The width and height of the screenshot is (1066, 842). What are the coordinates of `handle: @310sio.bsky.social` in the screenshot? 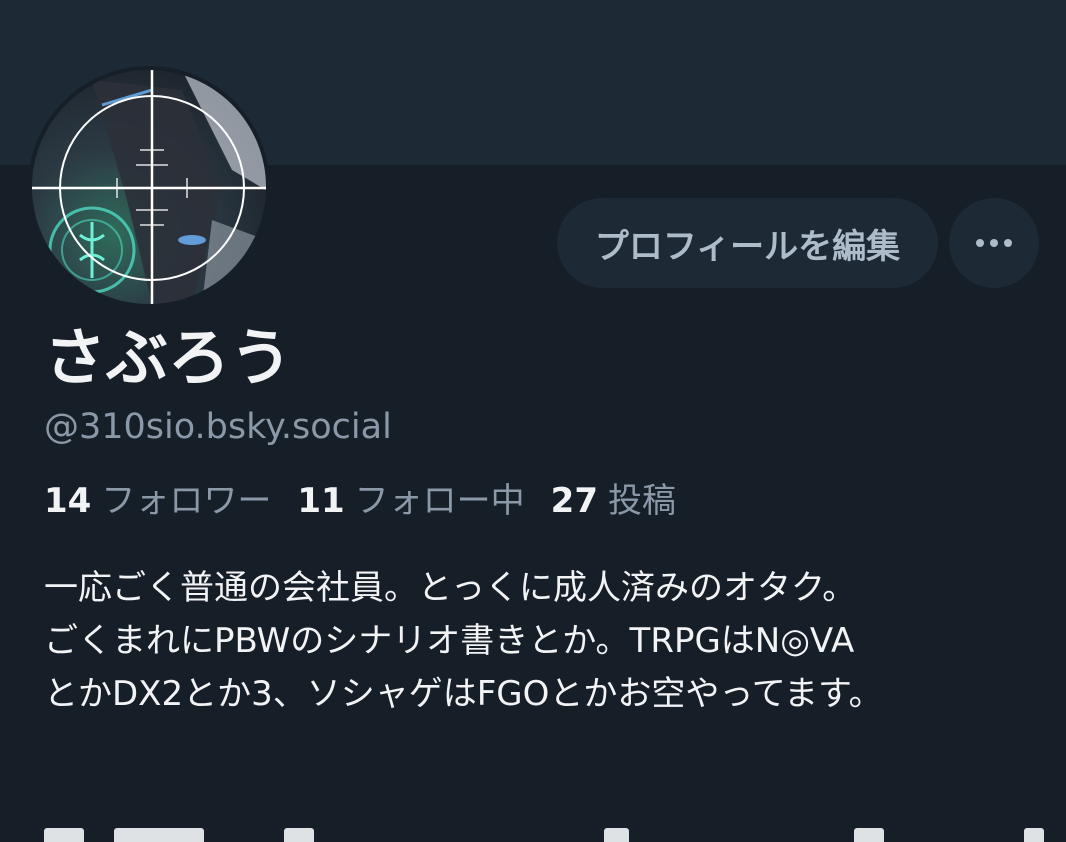 It's located at (218, 427).